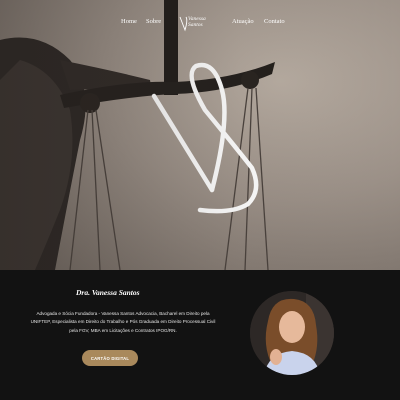  What do you see at coordinates (110, 358) in the screenshot?
I see `digital-card-button: CARTÃO DIGITAL` at bounding box center [110, 358].